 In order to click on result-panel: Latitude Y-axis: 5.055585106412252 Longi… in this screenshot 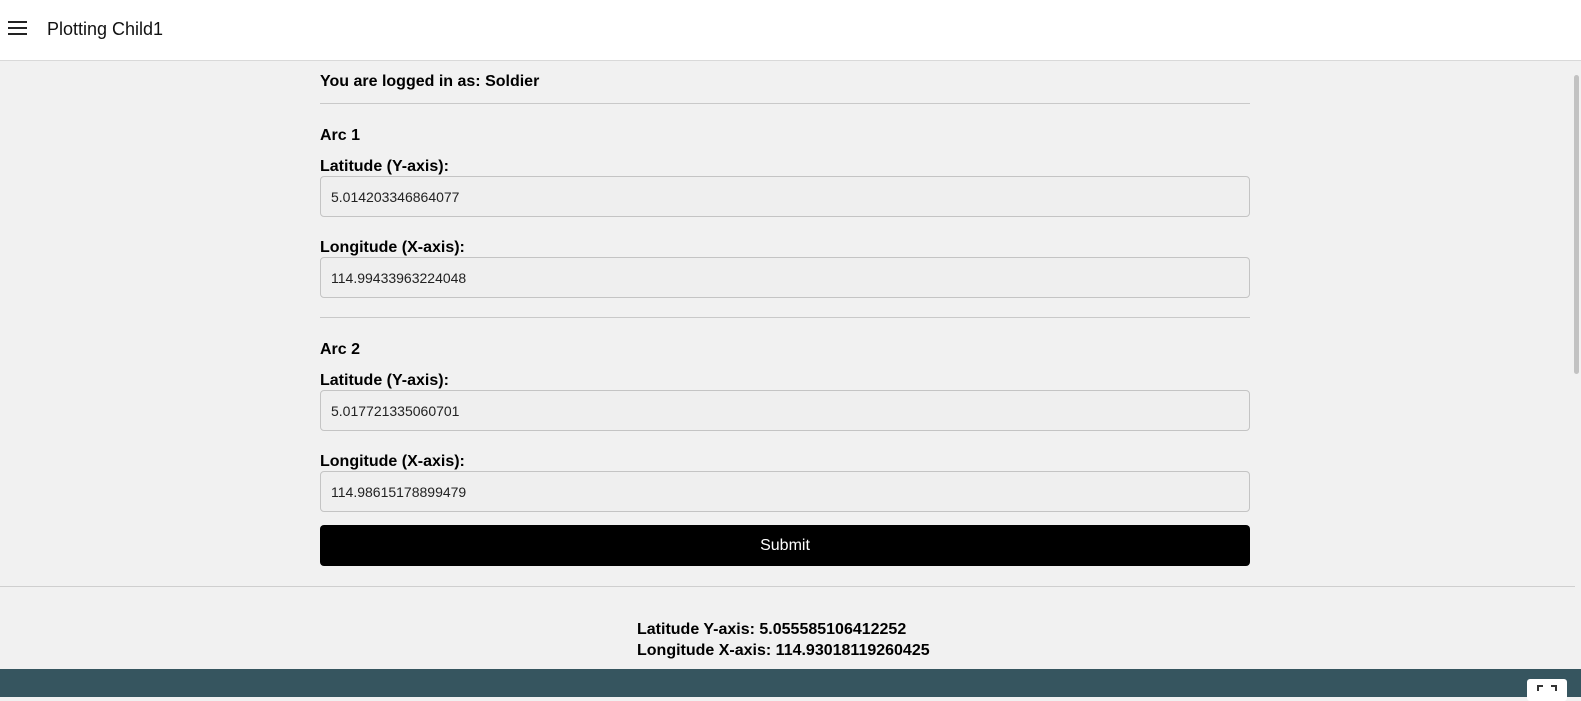, I will do `click(783, 640)`.